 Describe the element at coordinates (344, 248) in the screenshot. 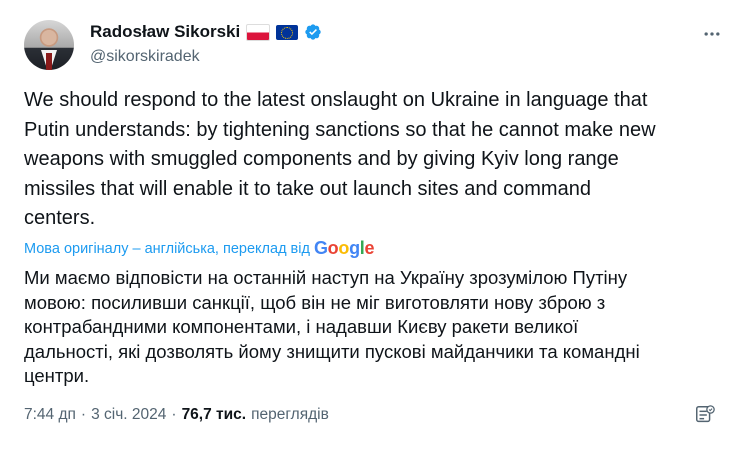

I see `google-logo: Google` at that location.